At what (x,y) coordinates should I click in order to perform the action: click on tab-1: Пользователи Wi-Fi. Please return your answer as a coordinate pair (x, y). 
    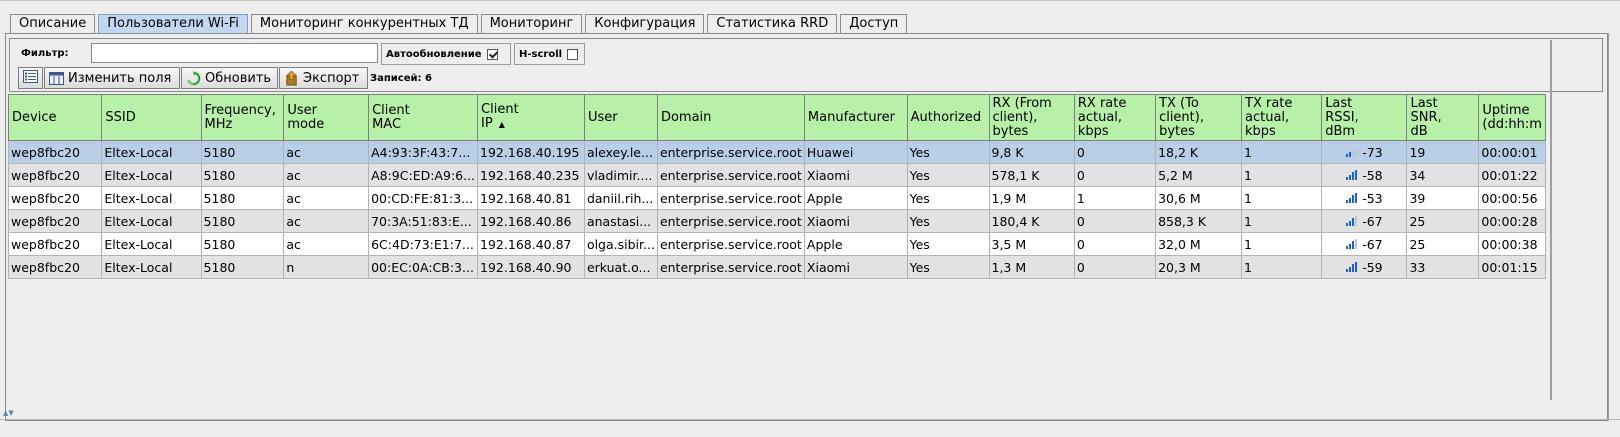
    Looking at the image, I should click on (173, 23).